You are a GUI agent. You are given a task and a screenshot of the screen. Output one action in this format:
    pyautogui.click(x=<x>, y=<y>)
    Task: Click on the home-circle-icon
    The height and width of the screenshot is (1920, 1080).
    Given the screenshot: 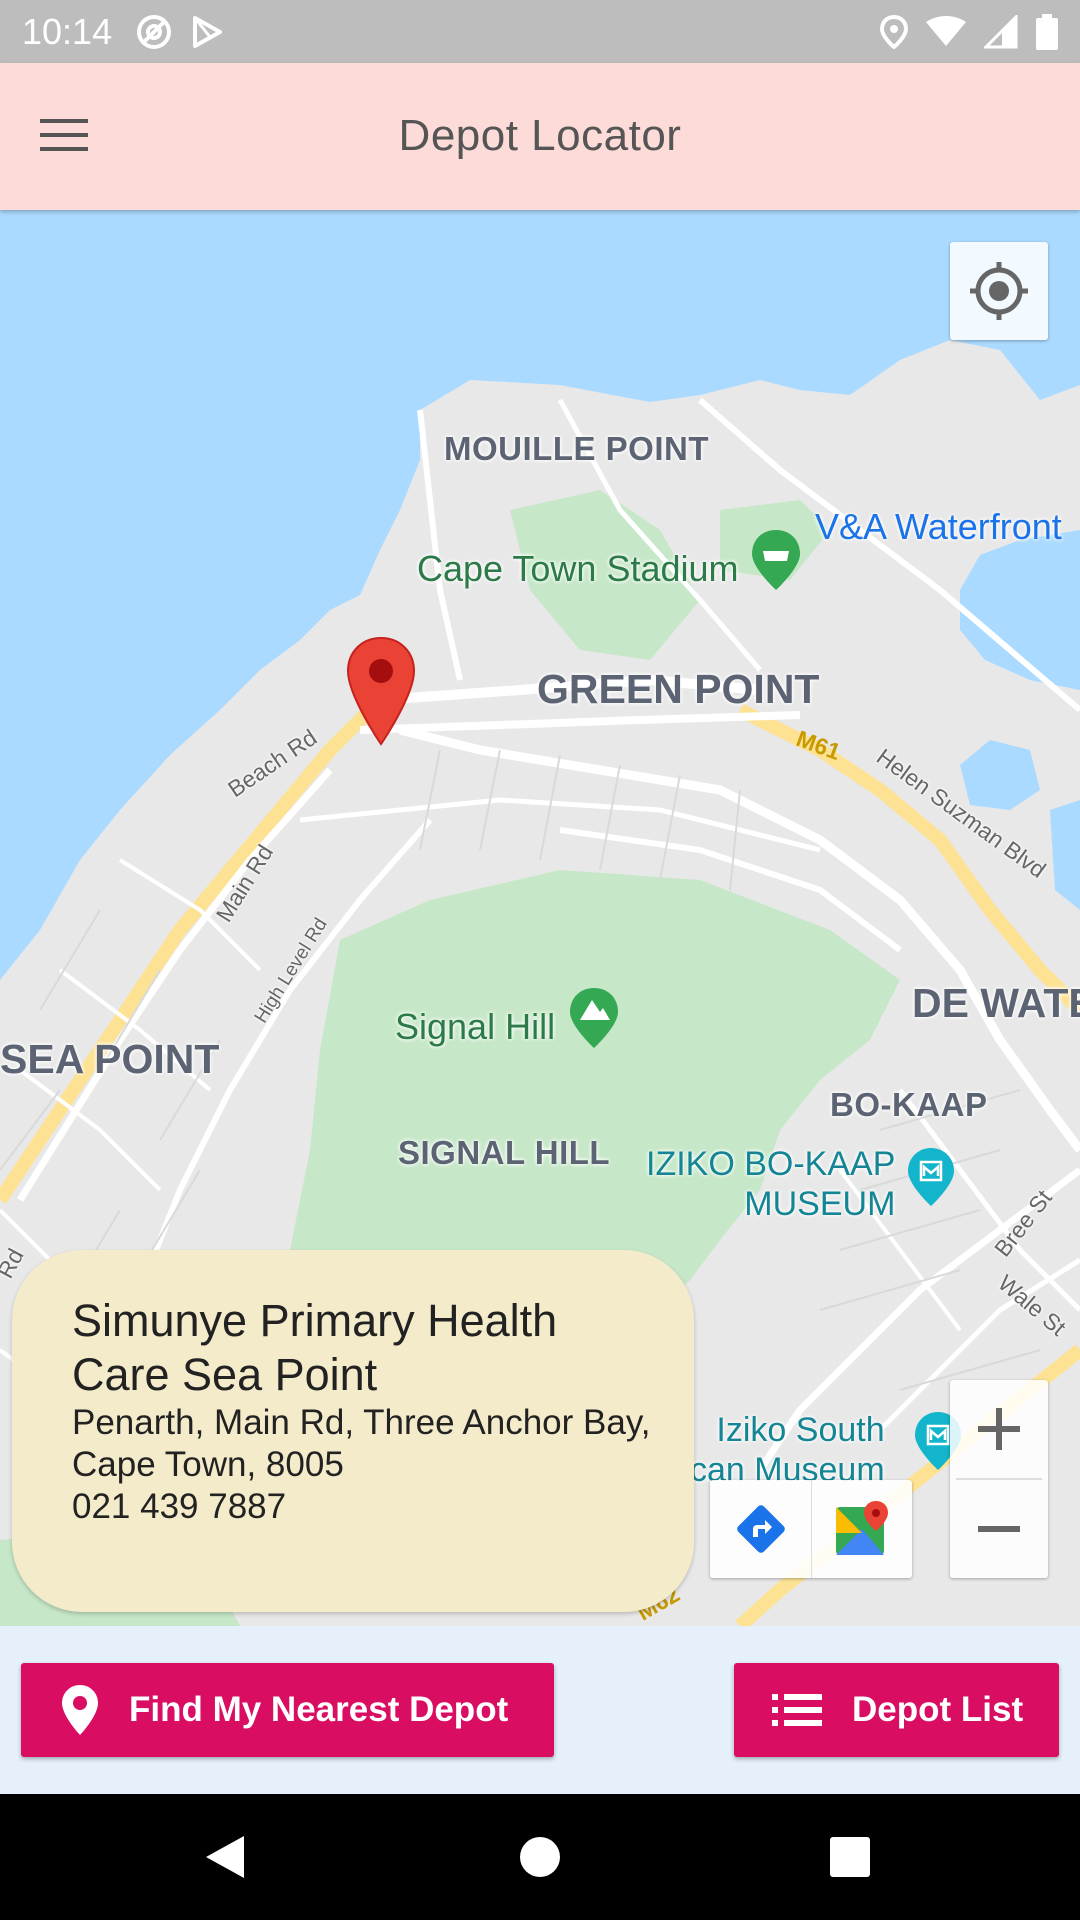 What is the action you would take?
    pyautogui.click(x=540, y=1857)
    